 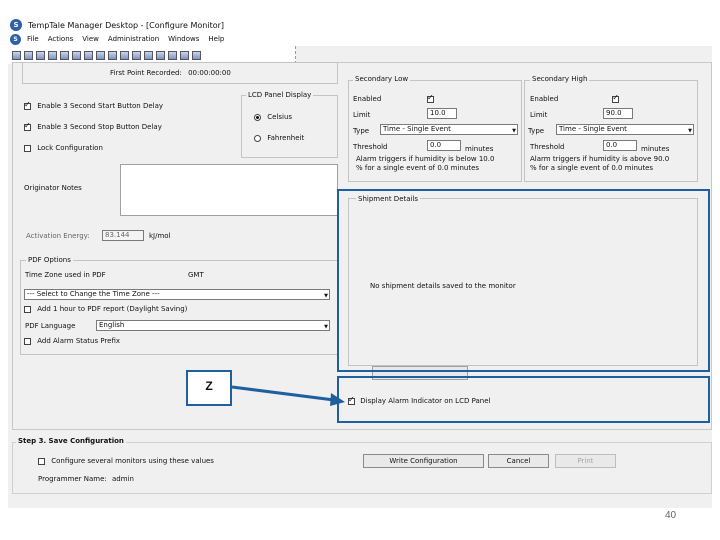 I want to click on sh-threshold-input: 0.0, so click(x=620, y=145).